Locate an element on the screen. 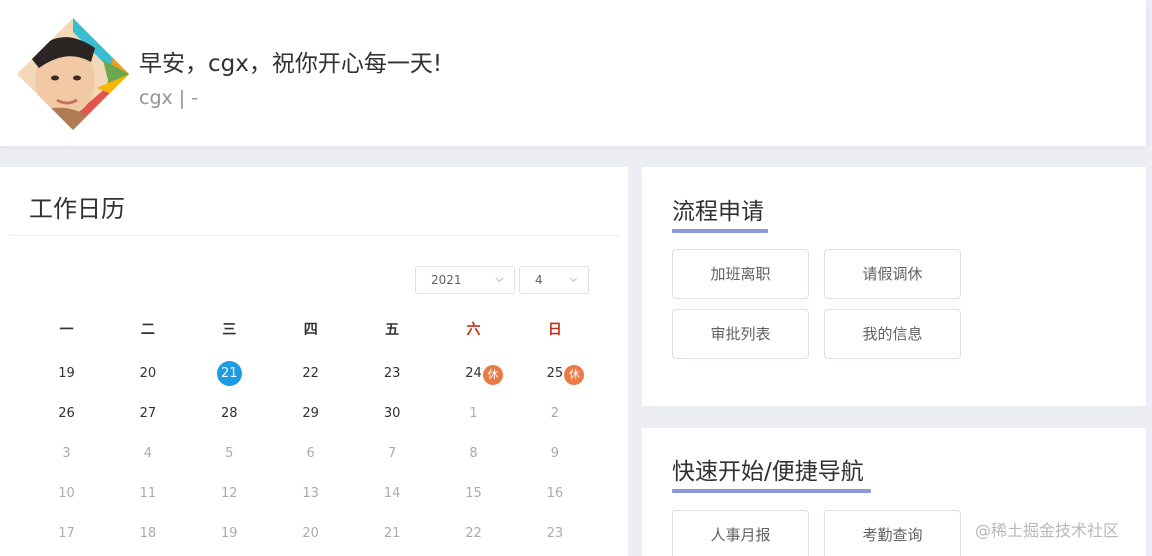 This screenshot has width=1152, height=556. month-select: 4 is located at coordinates (554, 280).